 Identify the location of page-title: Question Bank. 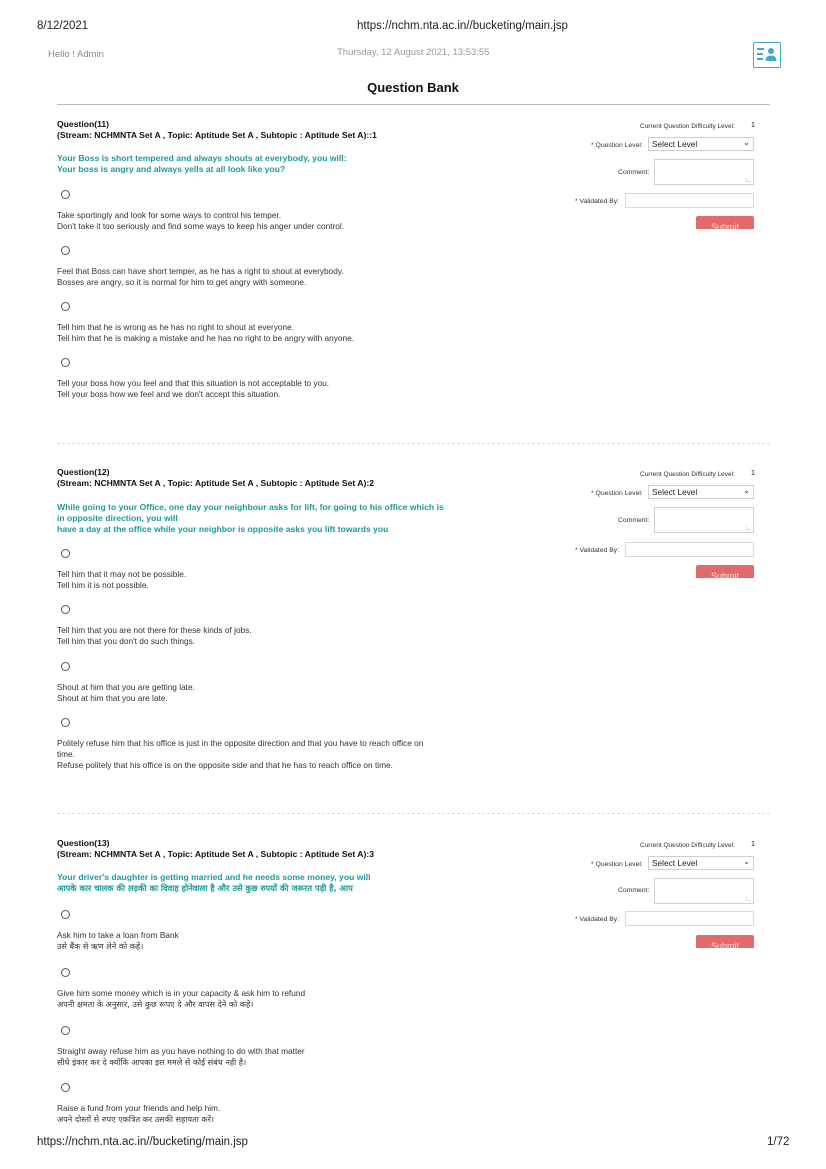
(413, 87).